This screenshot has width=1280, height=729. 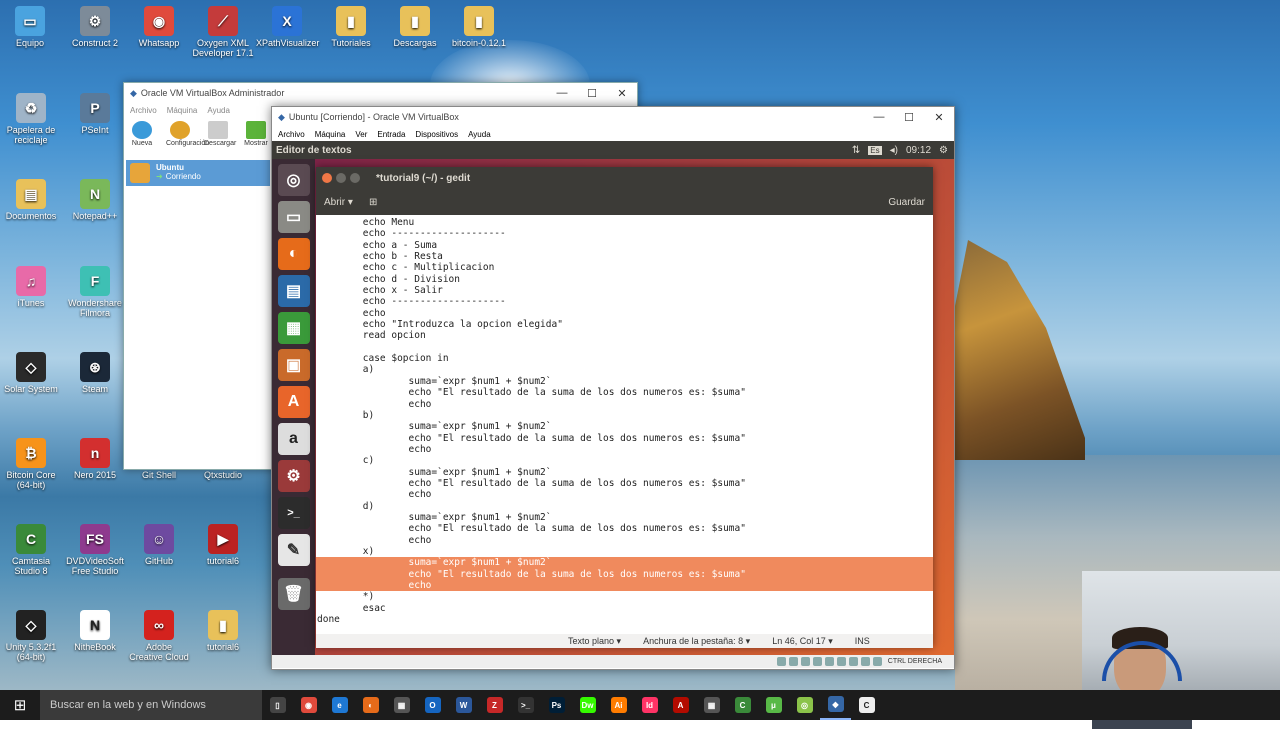 What do you see at coordinates (817, 661) in the screenshot?
I see `network-adapter-icon` at bounding box center [817, 661].